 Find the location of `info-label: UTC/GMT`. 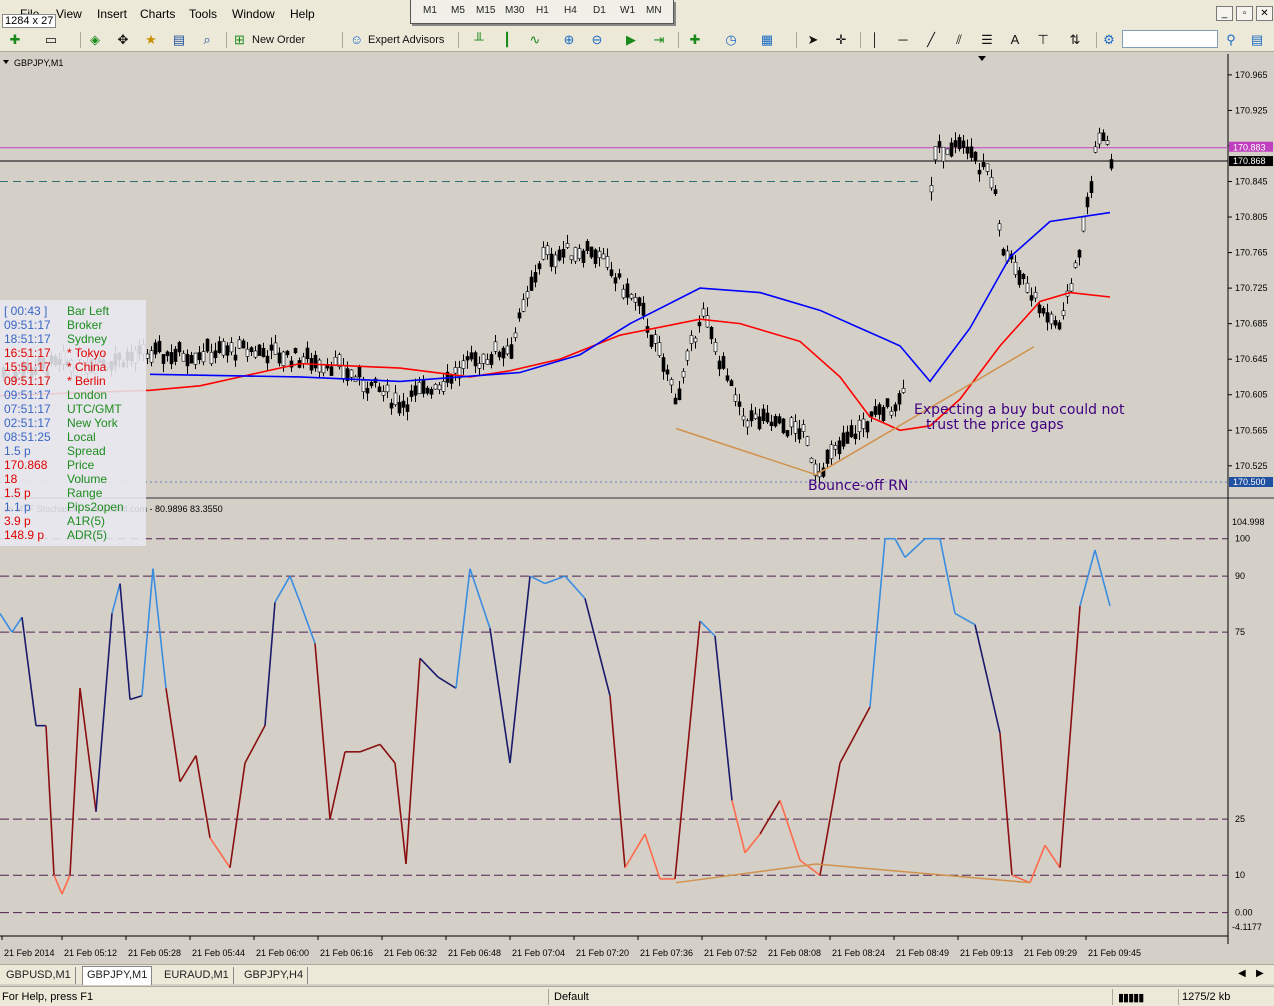

info-label: UTC/GMT is located at coordinates (94, 409).